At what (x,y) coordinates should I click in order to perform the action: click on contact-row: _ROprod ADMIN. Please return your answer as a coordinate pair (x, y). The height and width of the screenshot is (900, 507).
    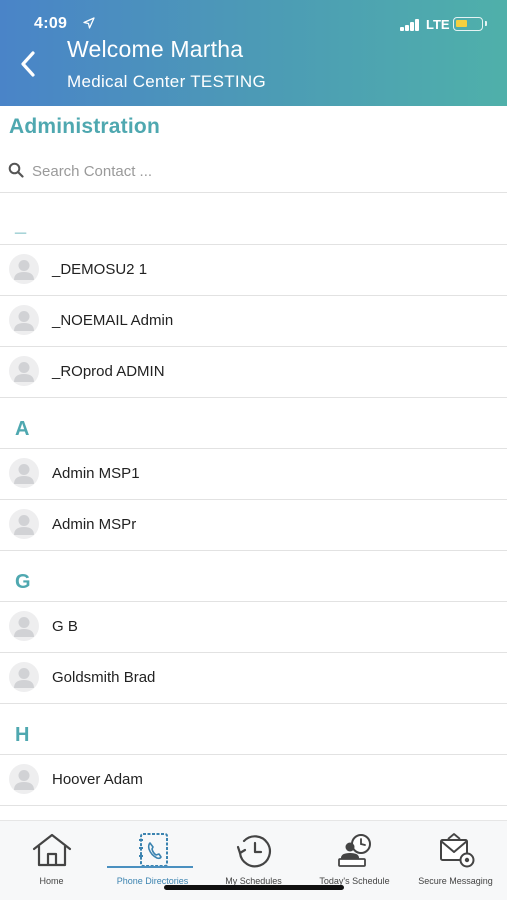
    Looking at the image, I should click on (253, 372).